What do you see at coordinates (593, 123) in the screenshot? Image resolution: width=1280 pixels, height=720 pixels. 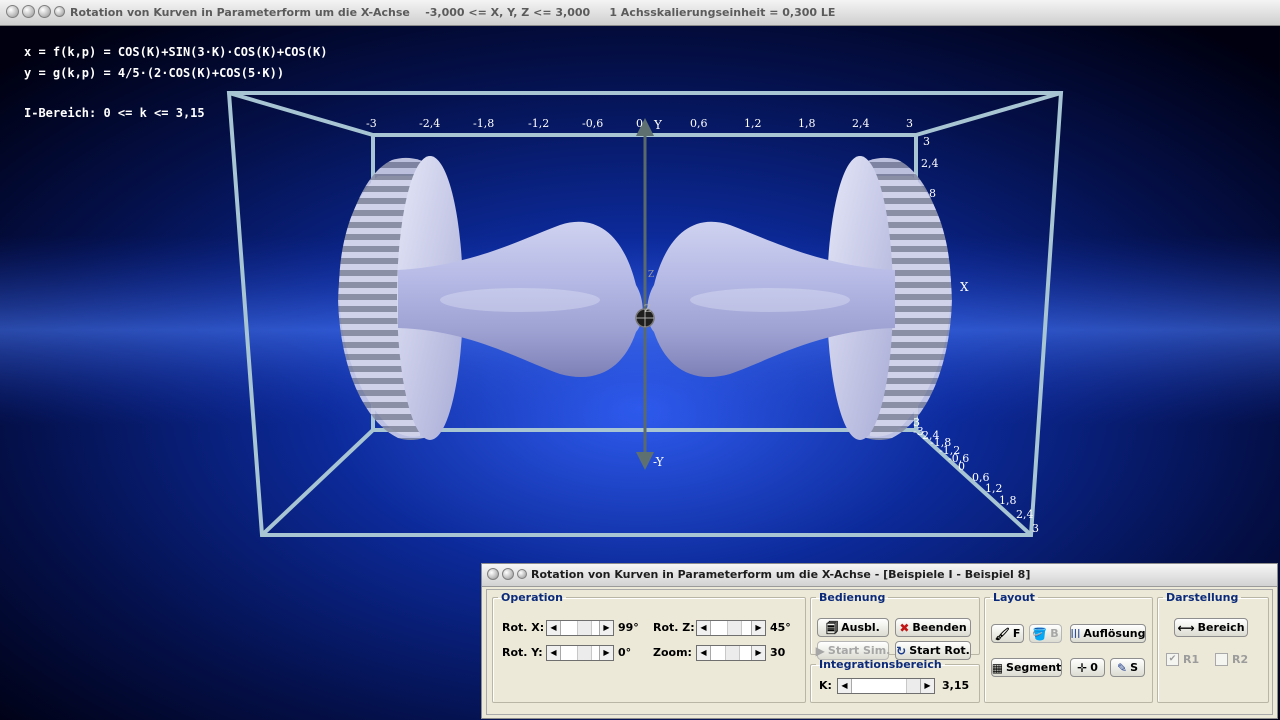 I see `top-tick-4: -0,6` at bounding box center [593, 123].